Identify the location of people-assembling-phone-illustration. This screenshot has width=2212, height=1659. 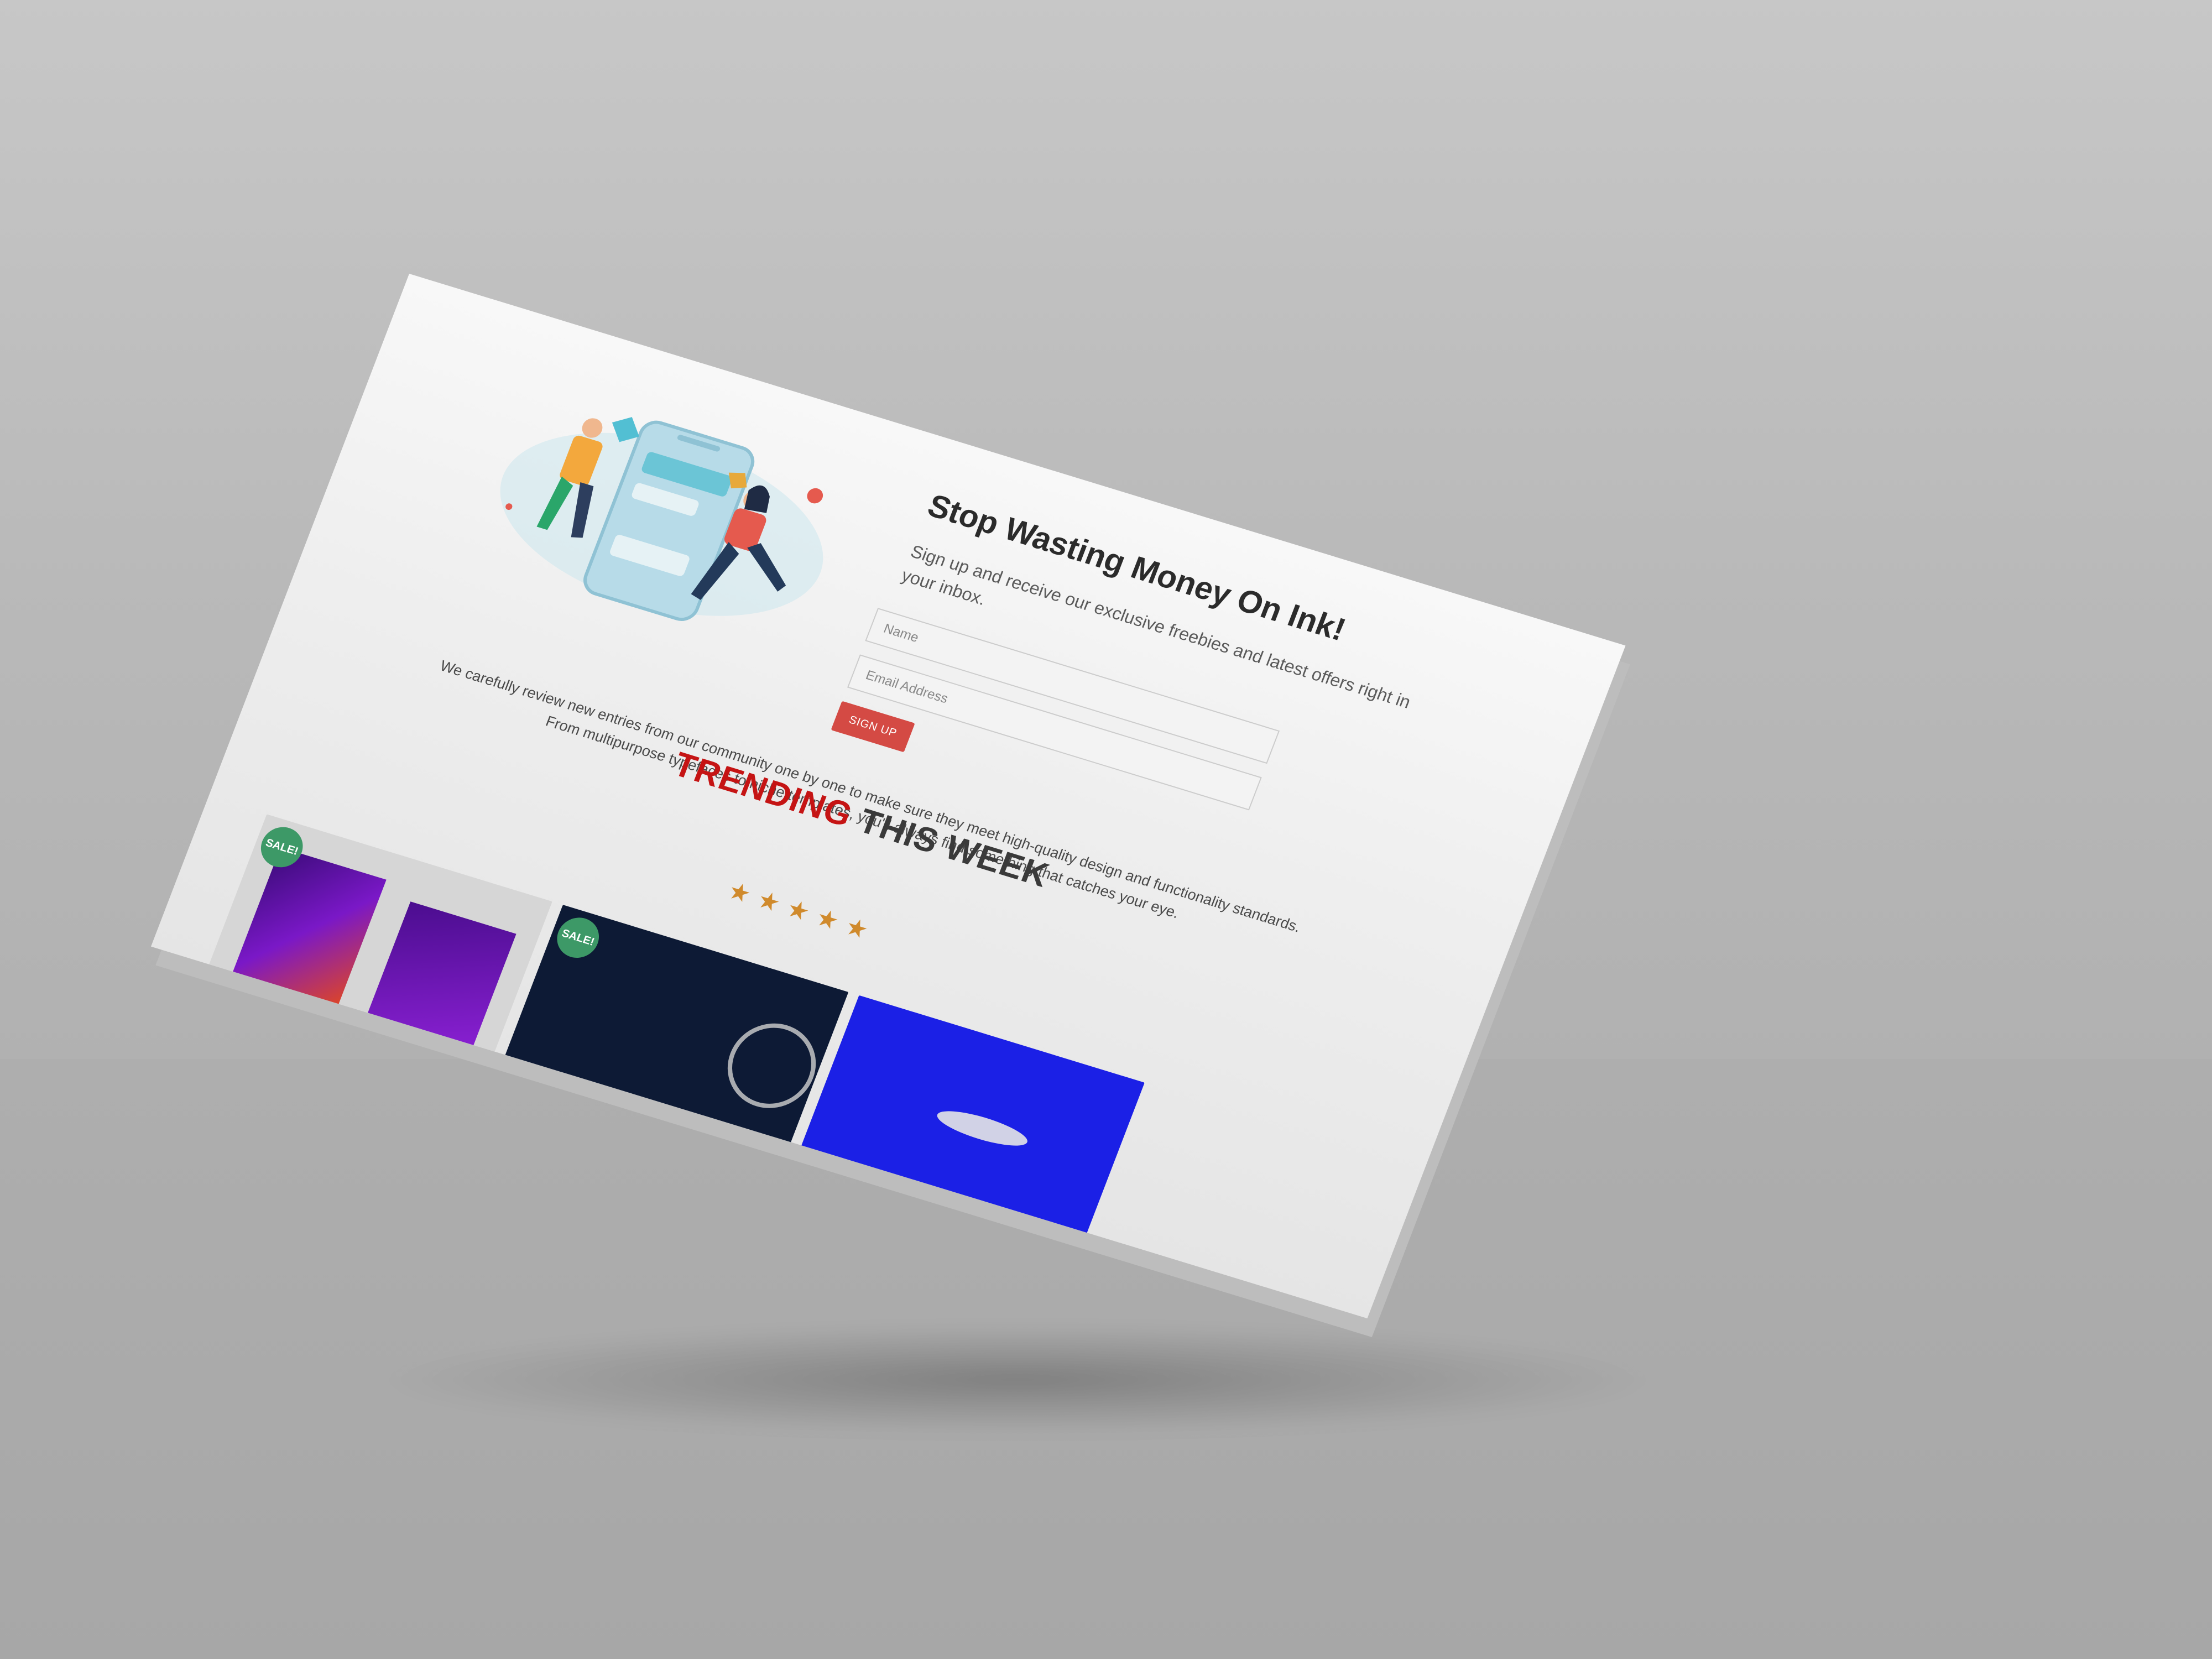
(662, 519).